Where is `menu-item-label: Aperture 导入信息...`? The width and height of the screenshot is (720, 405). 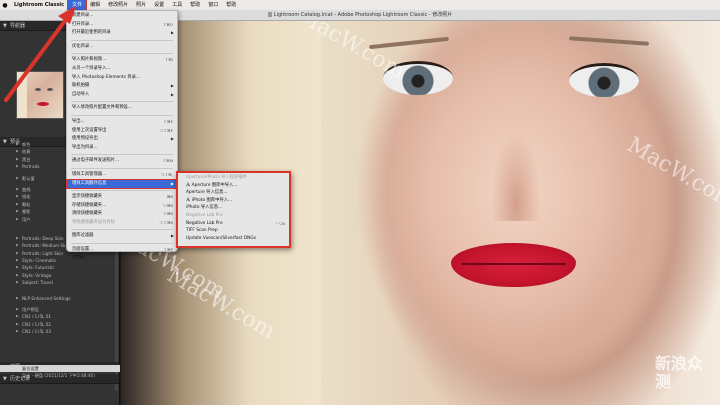 menu-item-label: Aperture 导入信息... is located at coordinates (207, 193).